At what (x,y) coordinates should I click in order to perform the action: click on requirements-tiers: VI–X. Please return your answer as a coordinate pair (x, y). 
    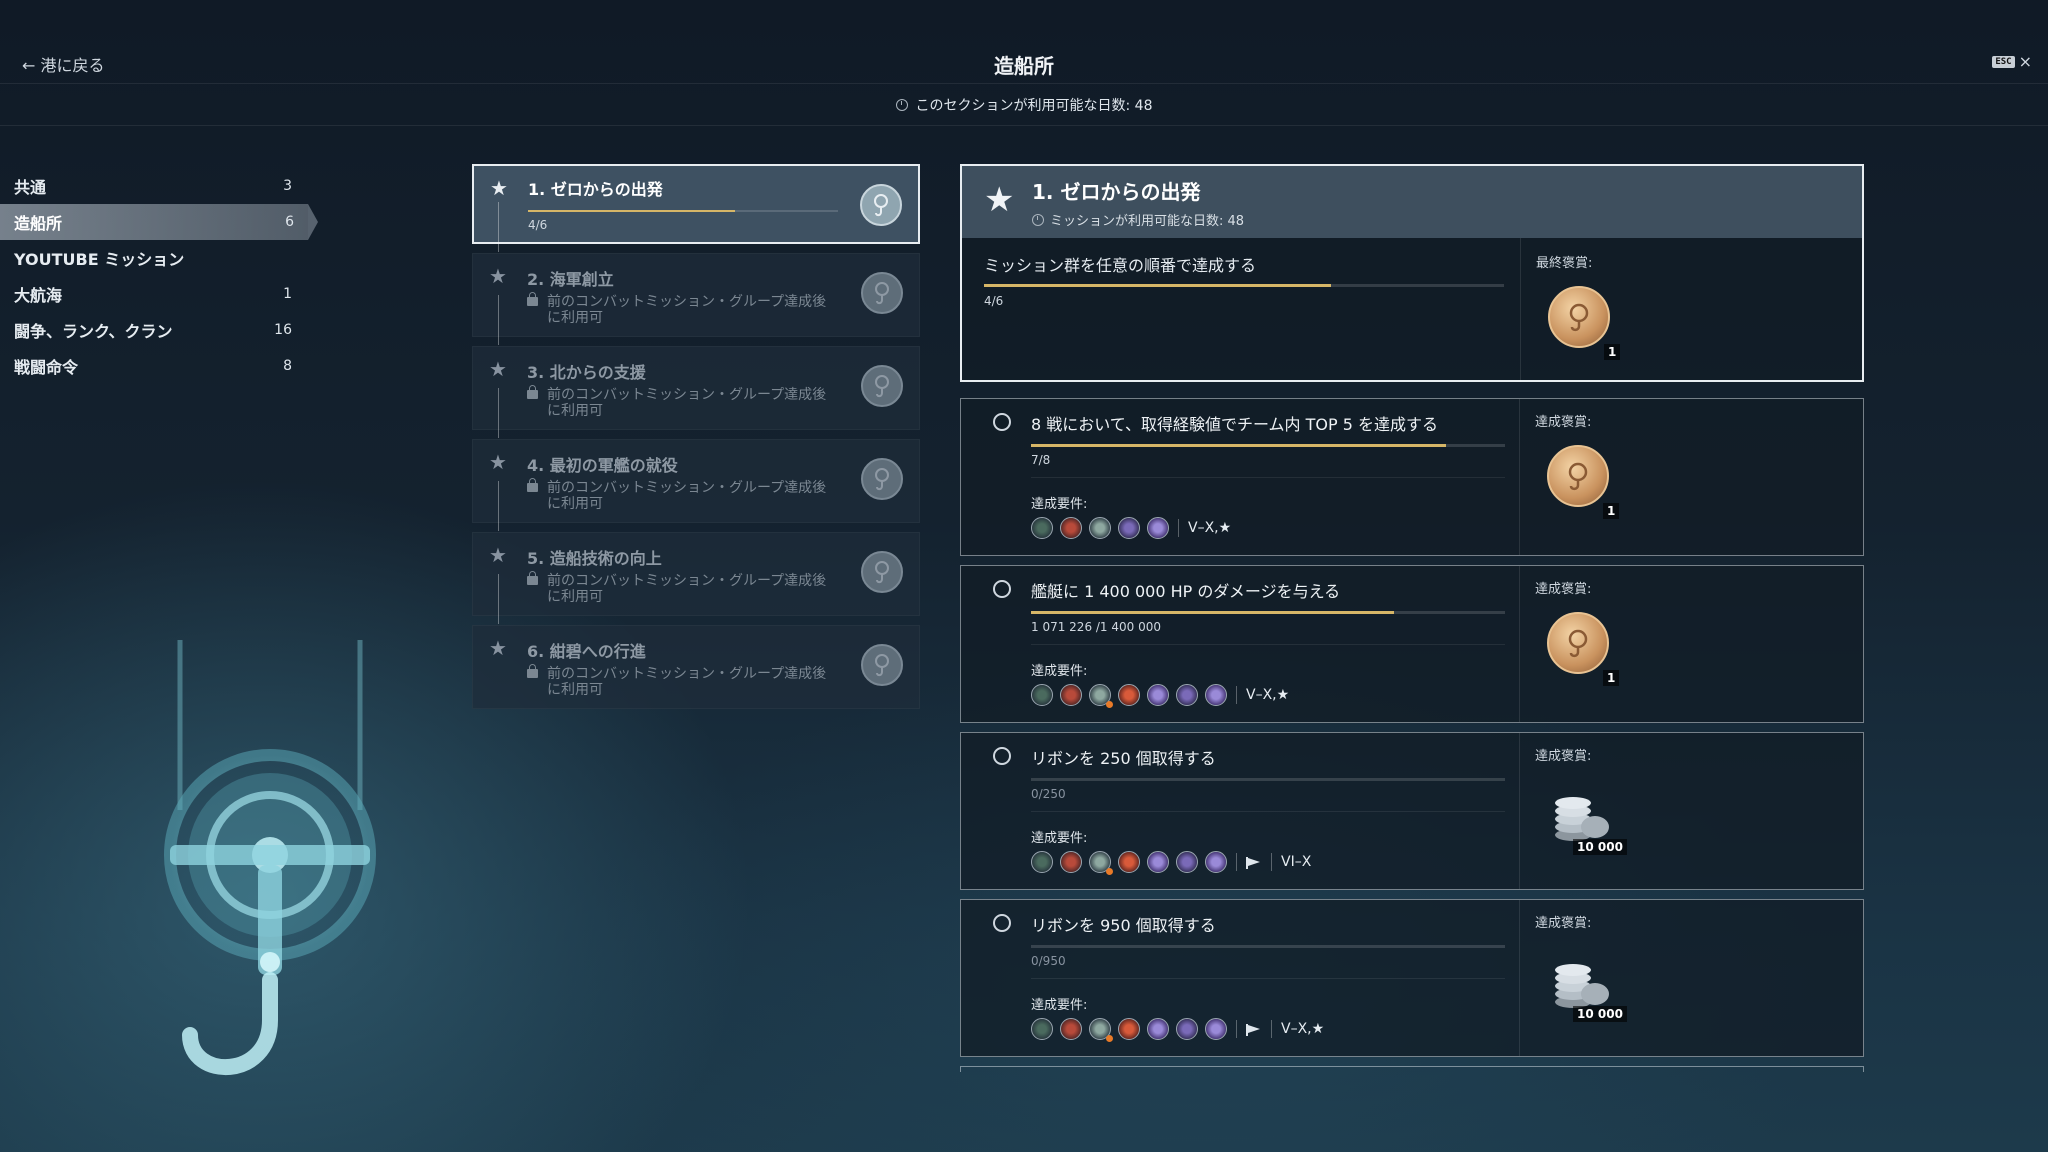
    Looking at the image, I should click on (1296, 862).